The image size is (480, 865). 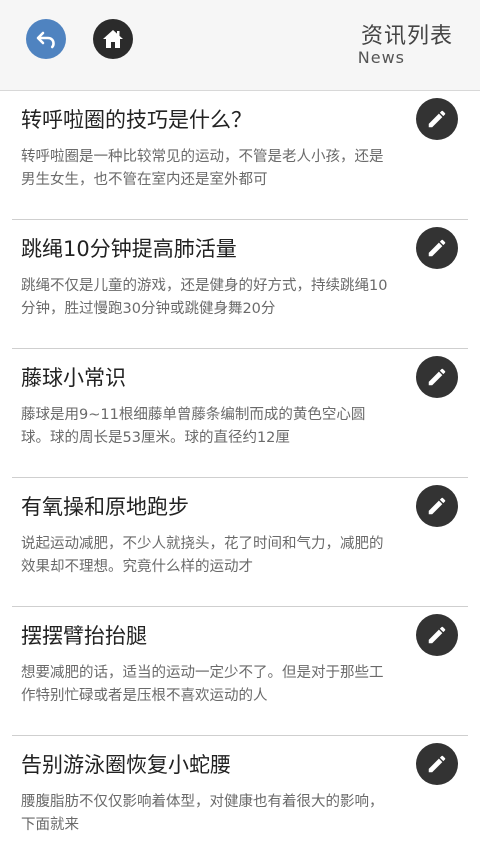 I want to click on back-button, so click(x=46, y=39).